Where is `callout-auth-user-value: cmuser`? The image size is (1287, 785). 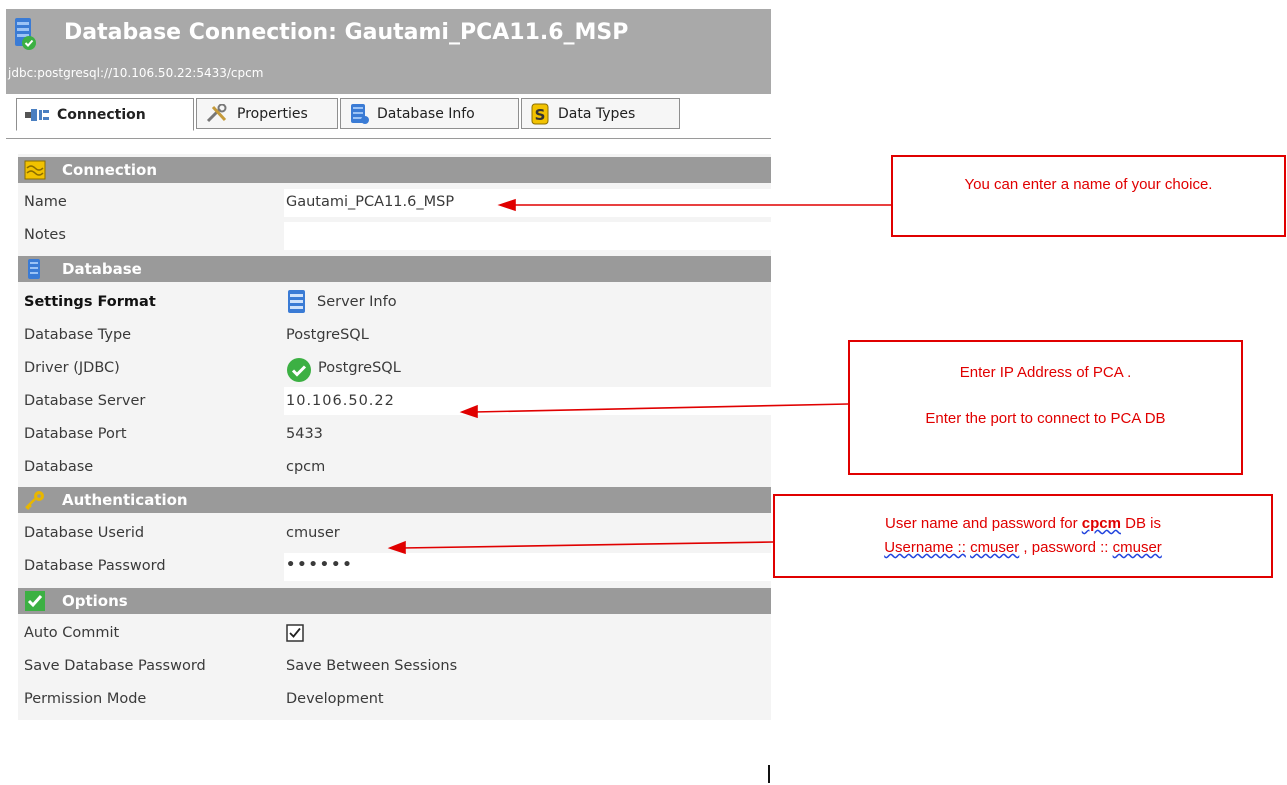 callout-auth-user-value: cmuser is located at coordinates (995, 547).